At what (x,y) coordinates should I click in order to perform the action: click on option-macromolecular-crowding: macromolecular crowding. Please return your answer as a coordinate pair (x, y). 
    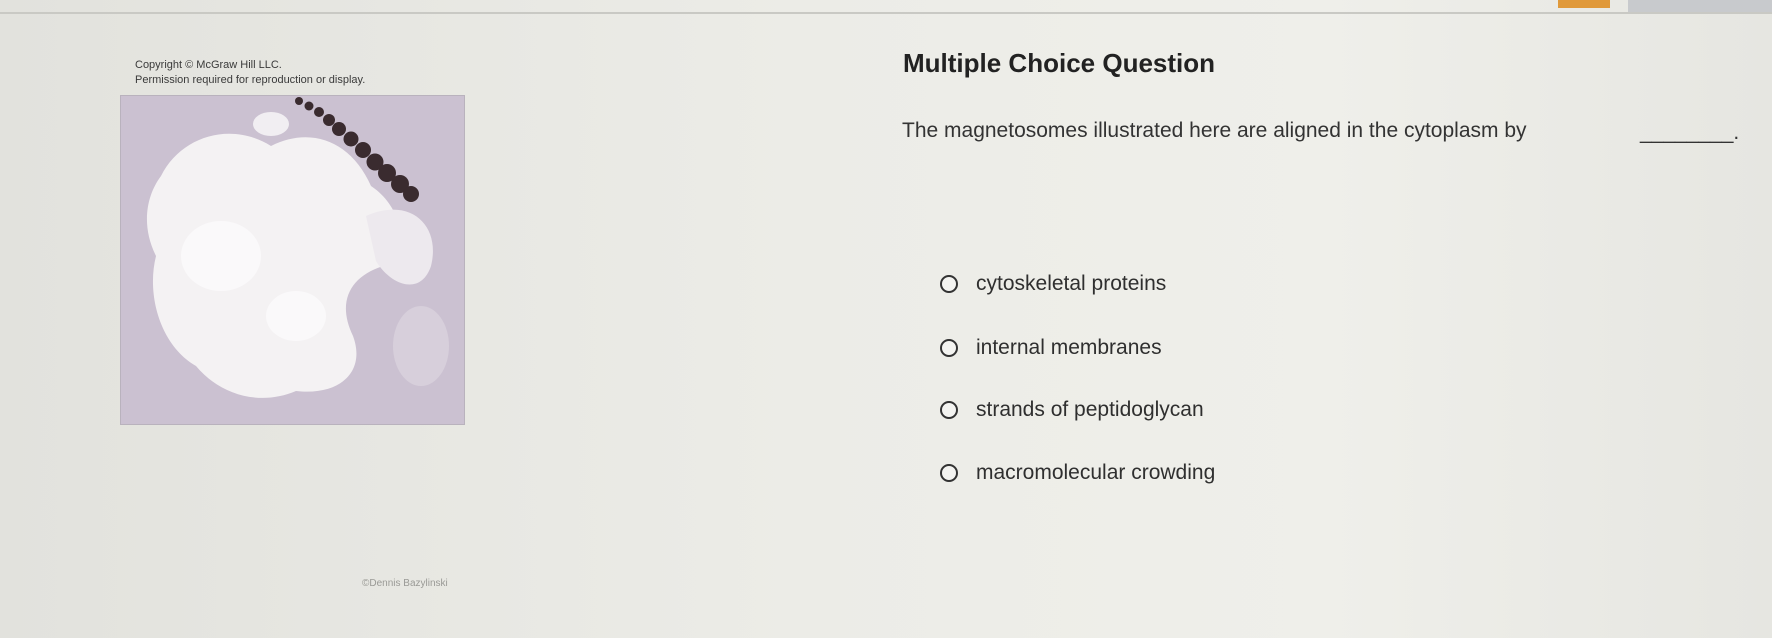
    Looking at the image, I should click on (1077, 473).